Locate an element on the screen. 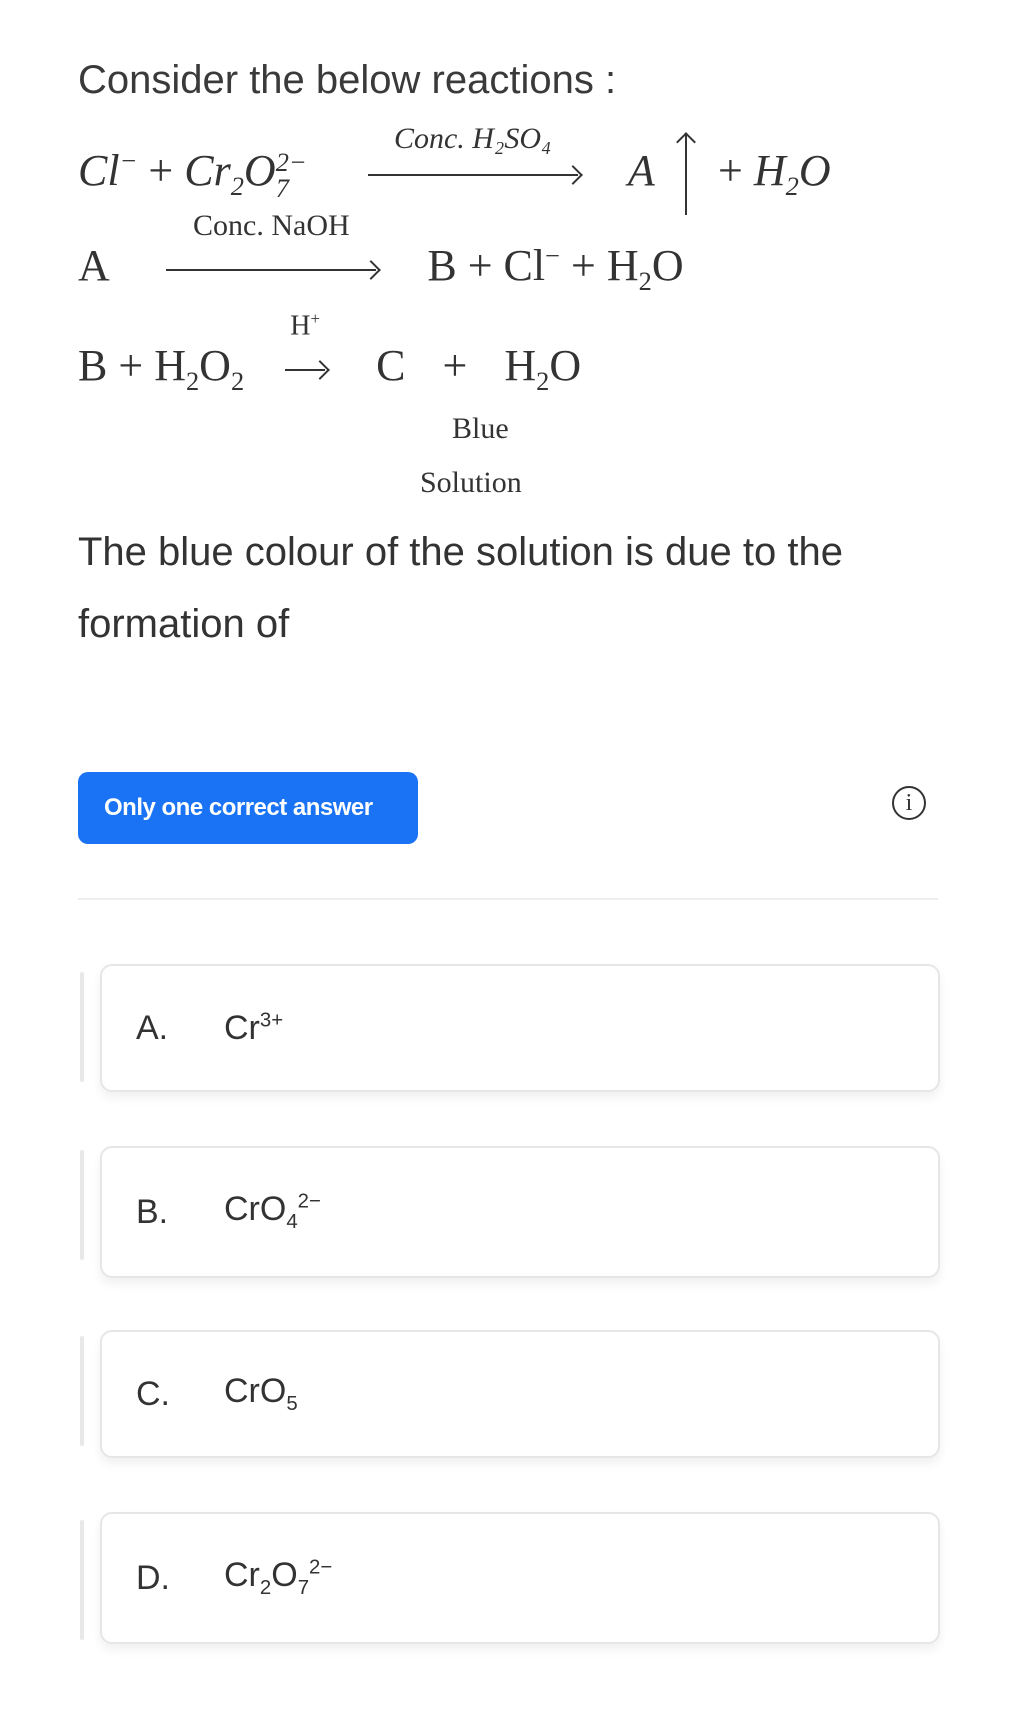  reactant-chloride: Cl is located at coordinates (99, 171).